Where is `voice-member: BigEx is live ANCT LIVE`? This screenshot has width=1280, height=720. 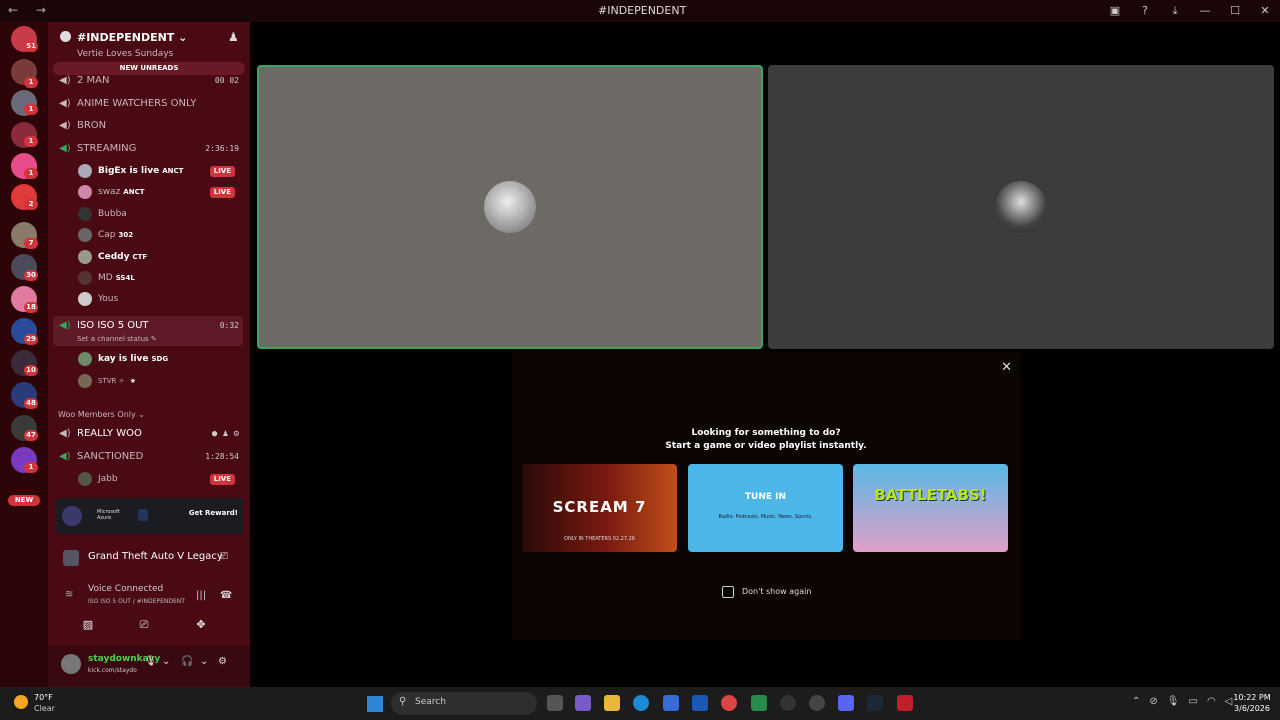 voice-member: BigEx is live ANCT LIVE is located at coordinates (160, 171).